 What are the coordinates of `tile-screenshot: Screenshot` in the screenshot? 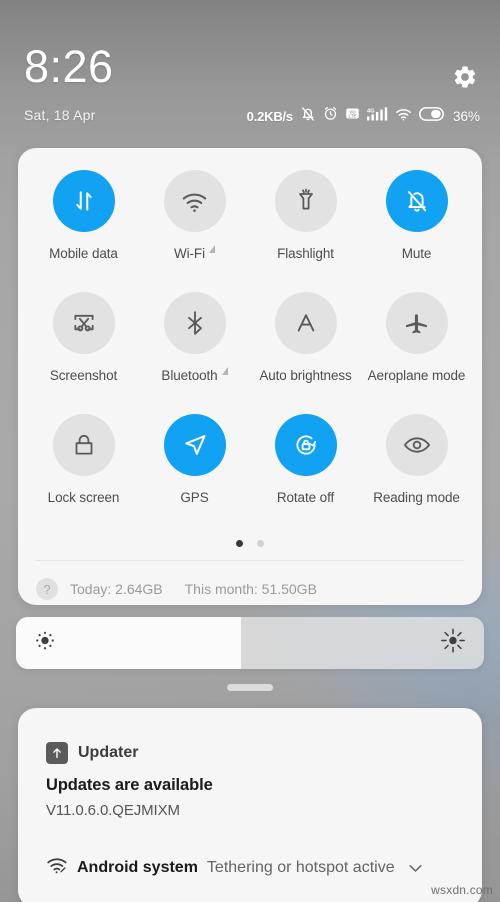 It's located at (83, 353).